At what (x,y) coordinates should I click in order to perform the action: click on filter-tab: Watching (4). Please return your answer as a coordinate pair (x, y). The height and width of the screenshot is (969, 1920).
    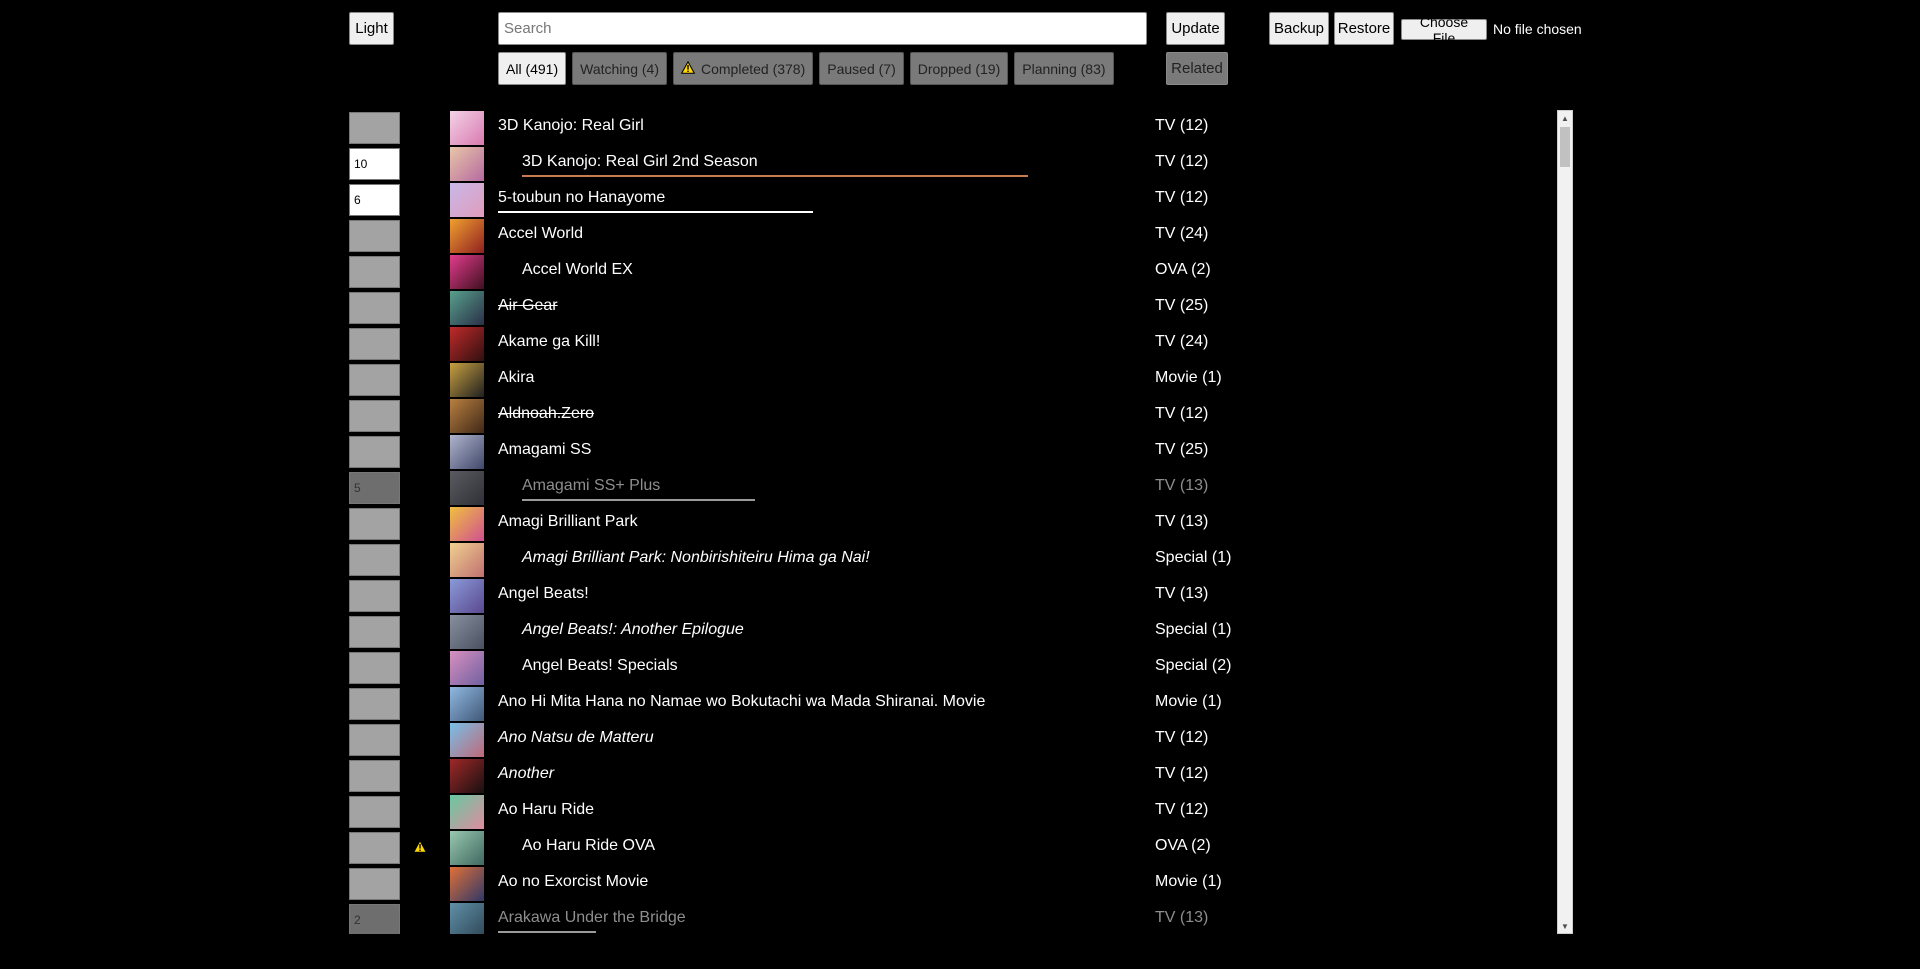
    Looking at the image, I should click on (619, 68).